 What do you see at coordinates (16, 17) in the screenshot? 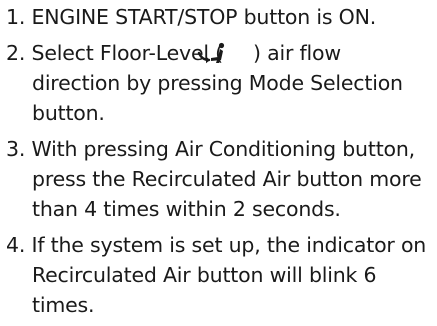
I see `step-number: 1.` at bounding box center [16, 17].